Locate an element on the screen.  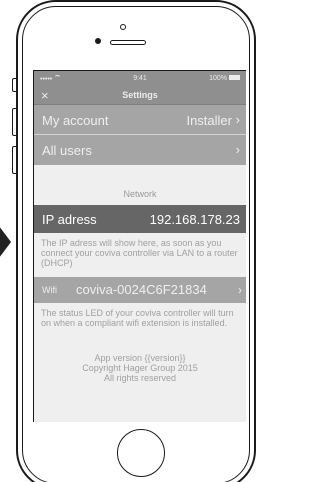
ip-address-value: 192.168.178.23 is located at coordinates (194, 219).